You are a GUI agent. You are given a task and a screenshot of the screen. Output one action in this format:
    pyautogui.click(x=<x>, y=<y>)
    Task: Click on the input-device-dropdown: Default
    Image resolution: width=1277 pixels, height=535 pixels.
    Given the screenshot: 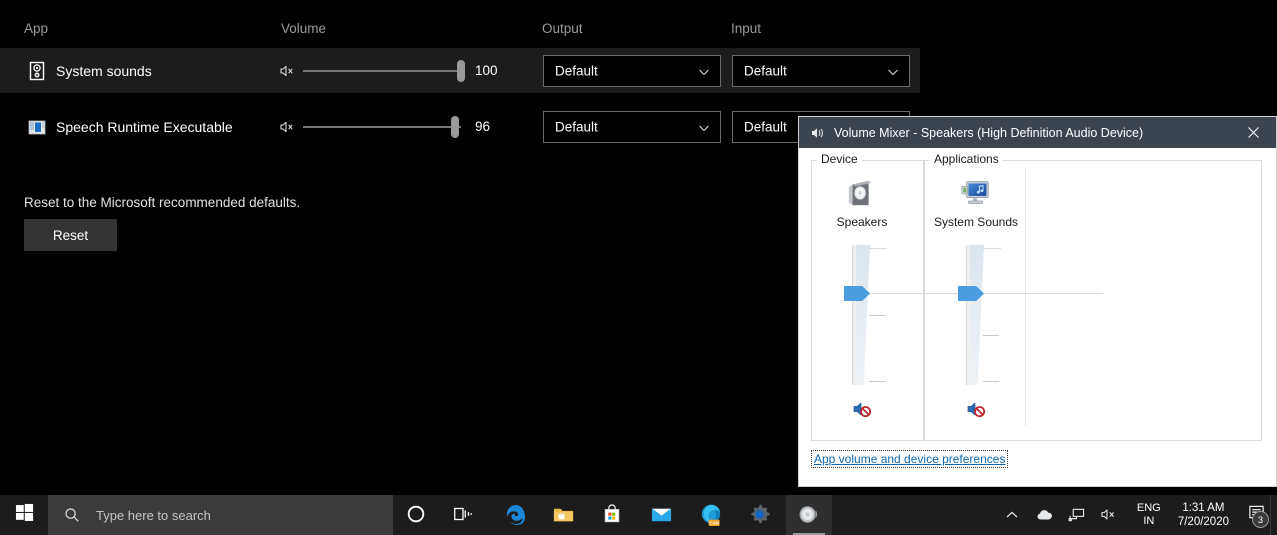 What is the action you would take?
    pyautogui.click(x=821, y=70)
    